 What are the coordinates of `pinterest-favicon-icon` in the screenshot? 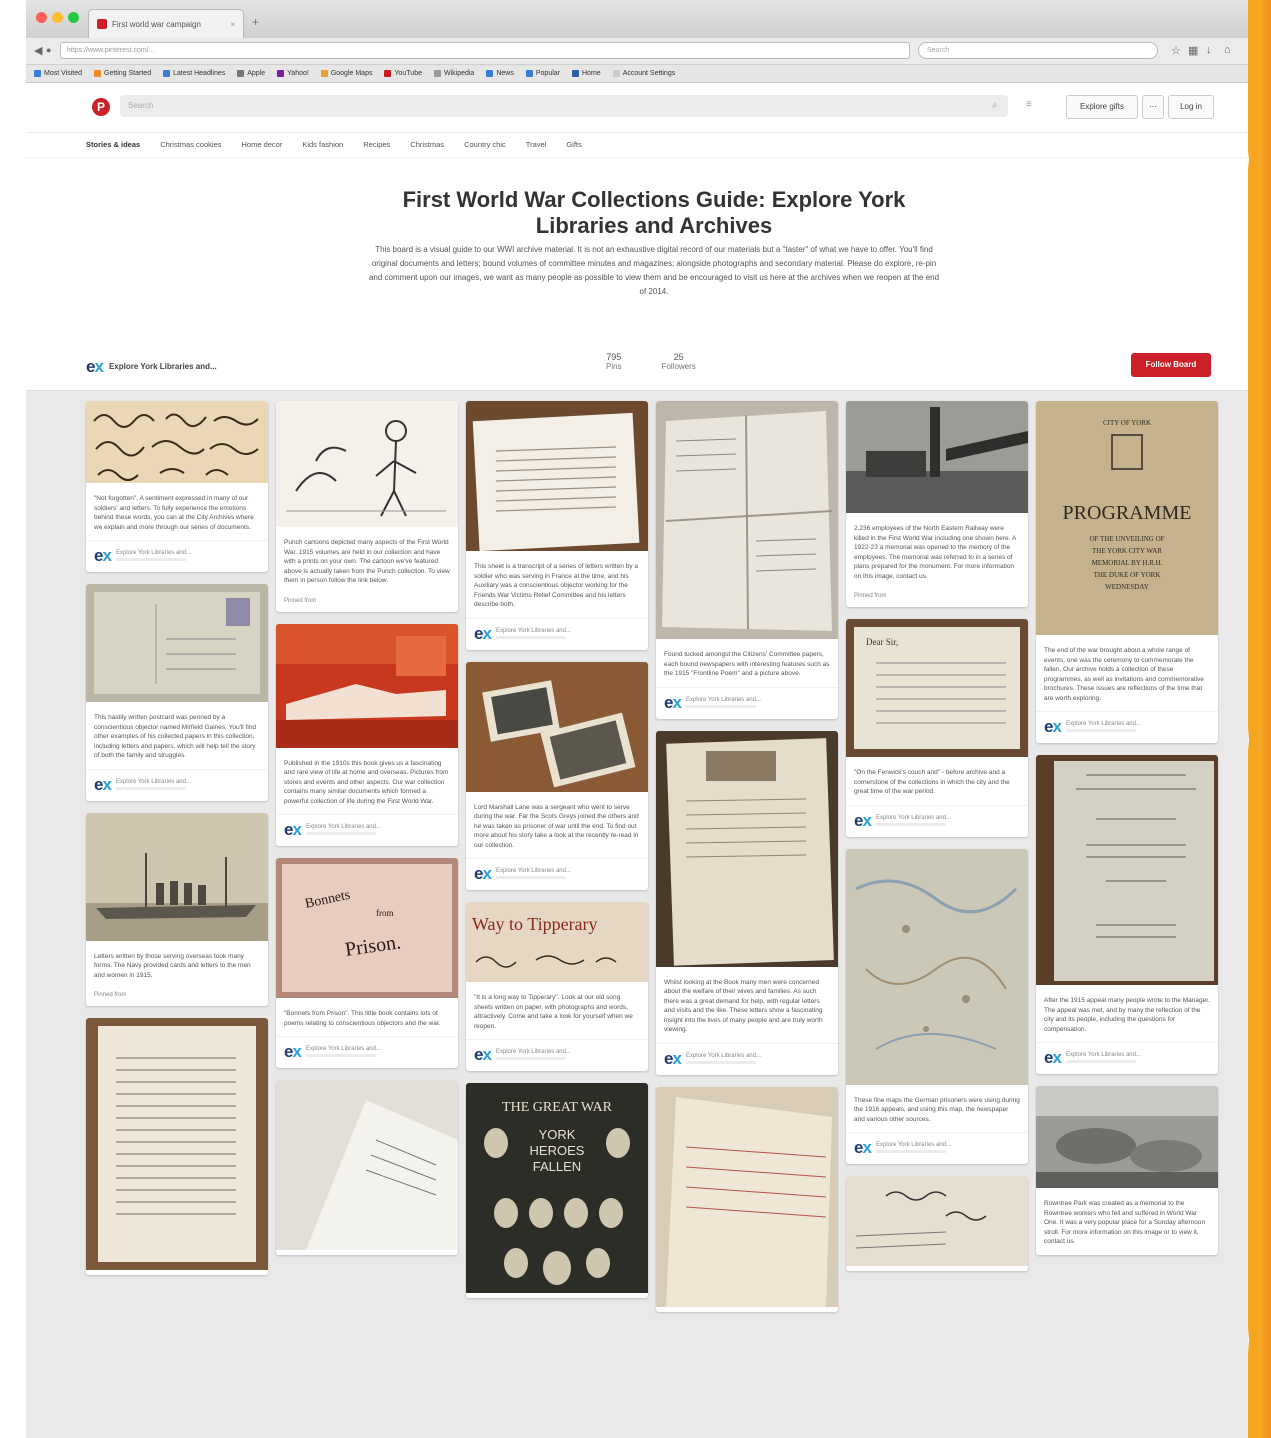 It's located at (102, 24).